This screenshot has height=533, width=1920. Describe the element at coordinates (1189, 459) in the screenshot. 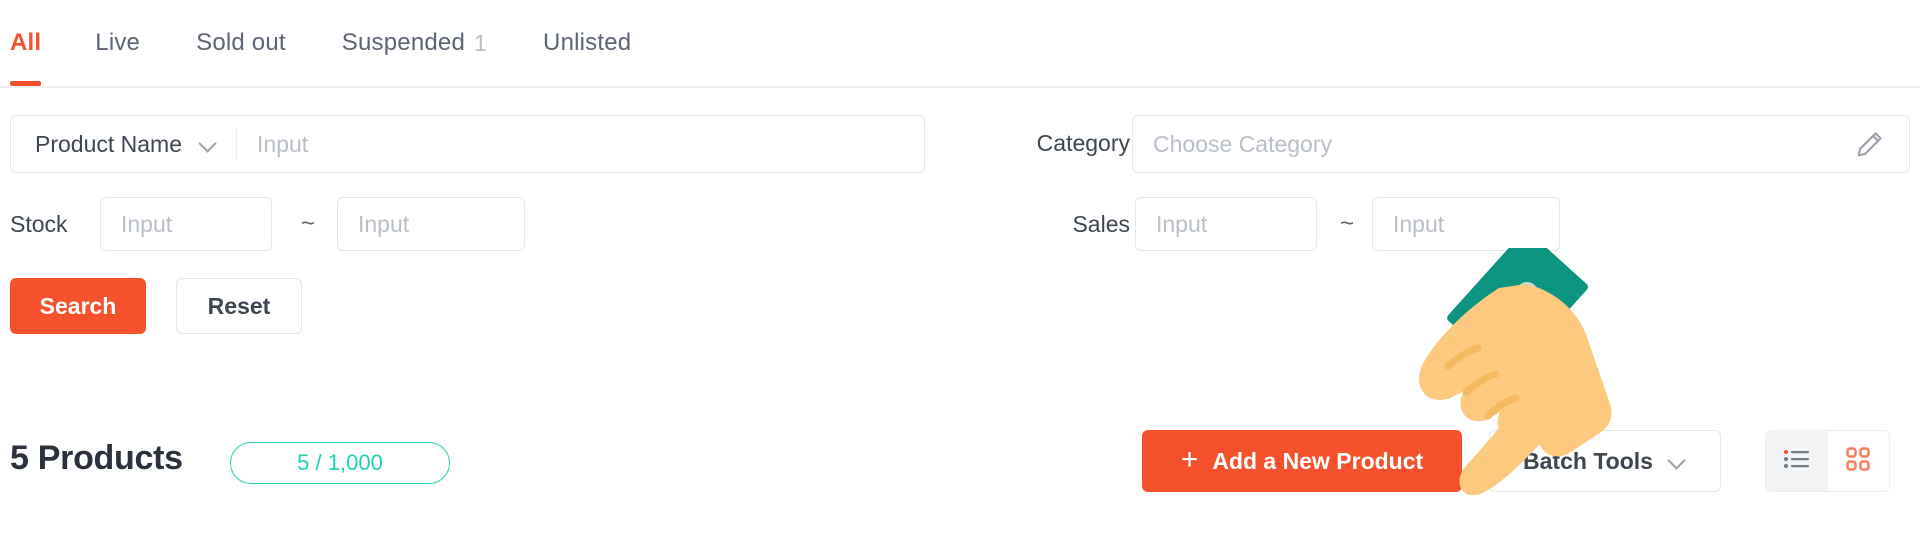

I see `plus-icon: +` at that location.